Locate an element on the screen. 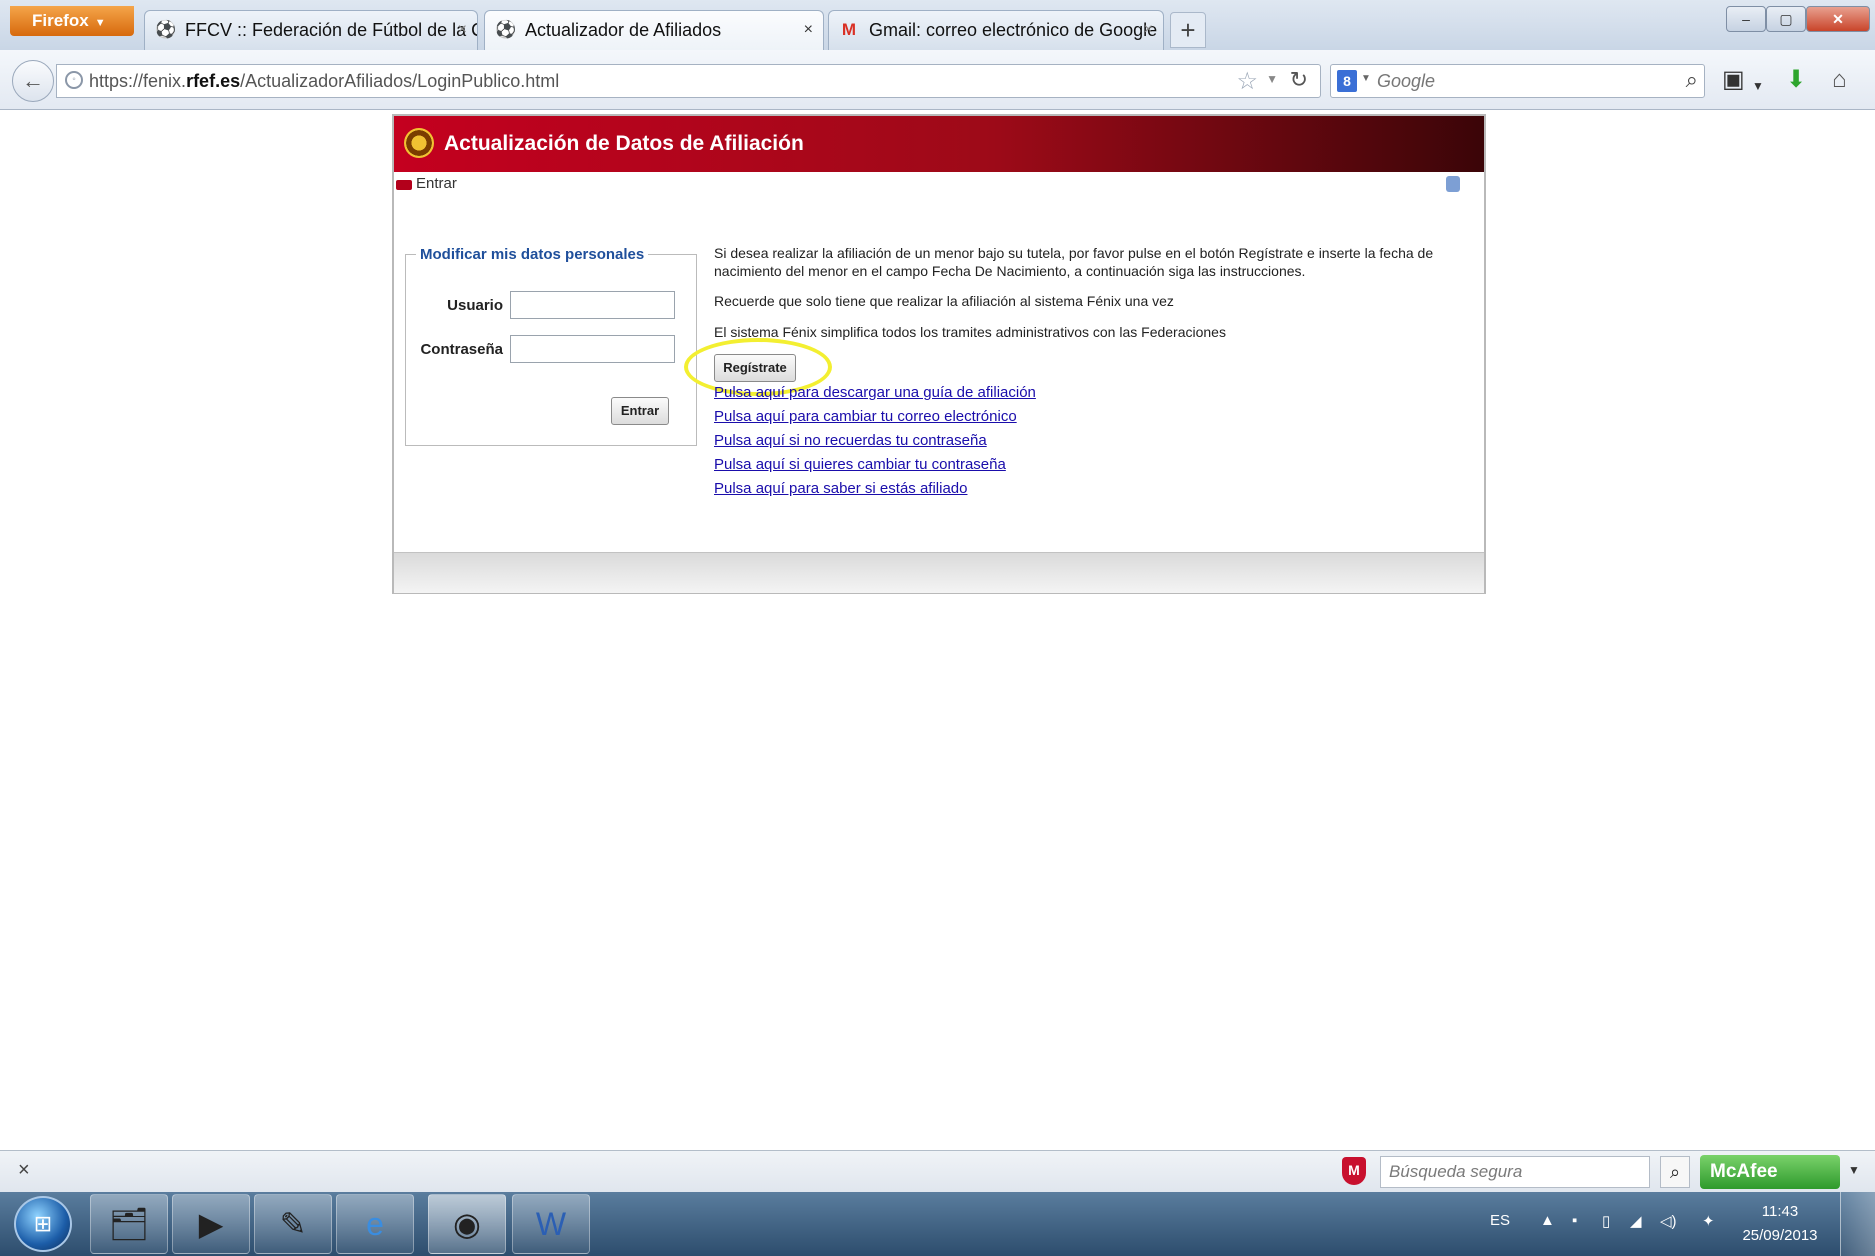 The image size is (1875, 1256). crest-icon is located at coordinates (419, 143).